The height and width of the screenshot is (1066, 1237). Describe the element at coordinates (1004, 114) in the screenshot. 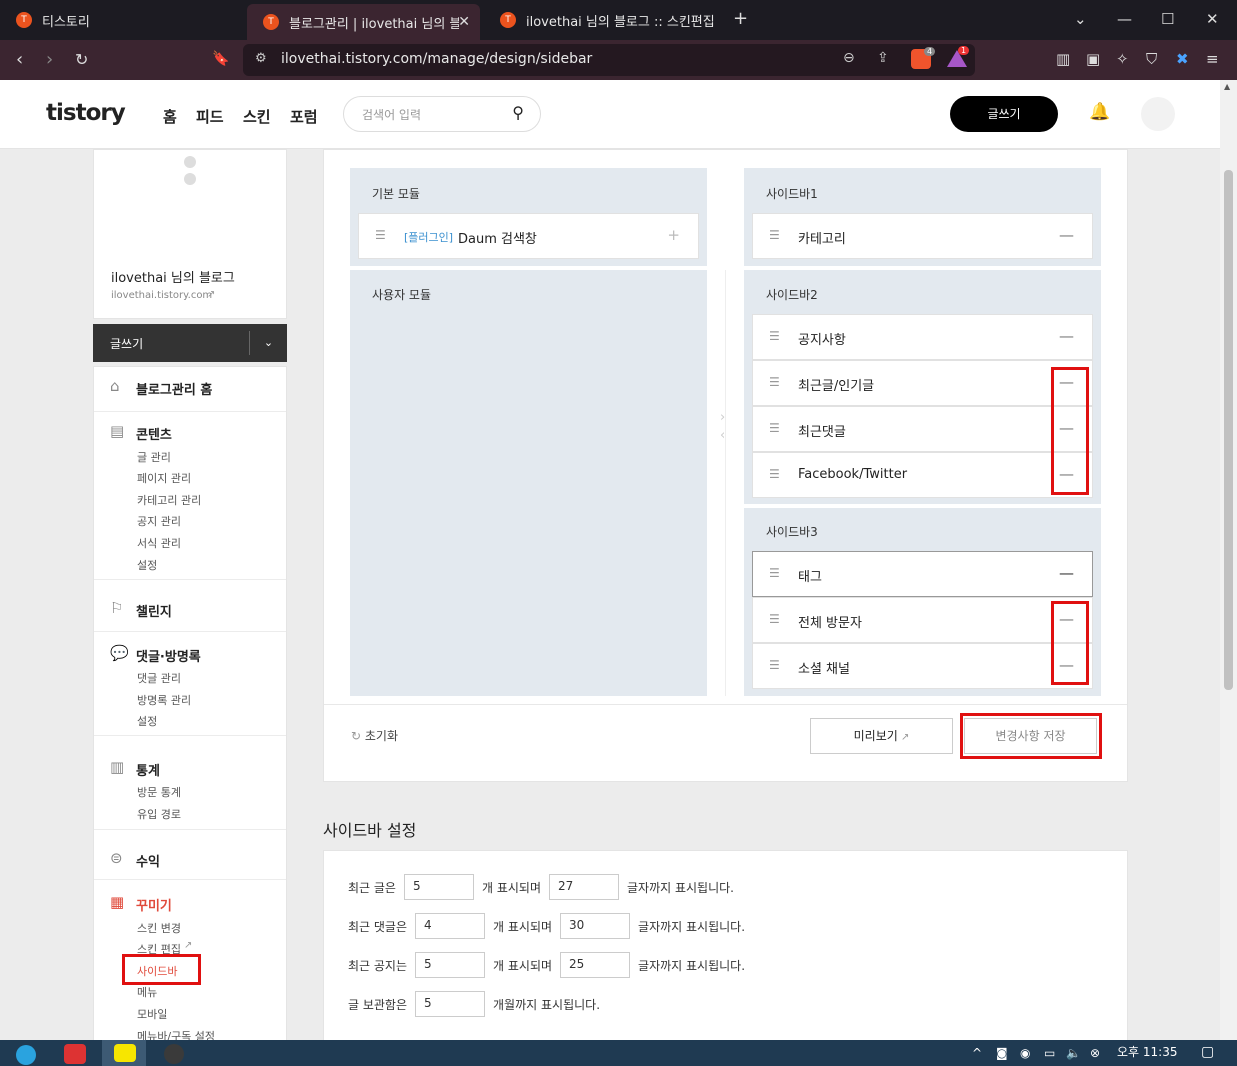

I see `write-button: 글쓰기` at that location.